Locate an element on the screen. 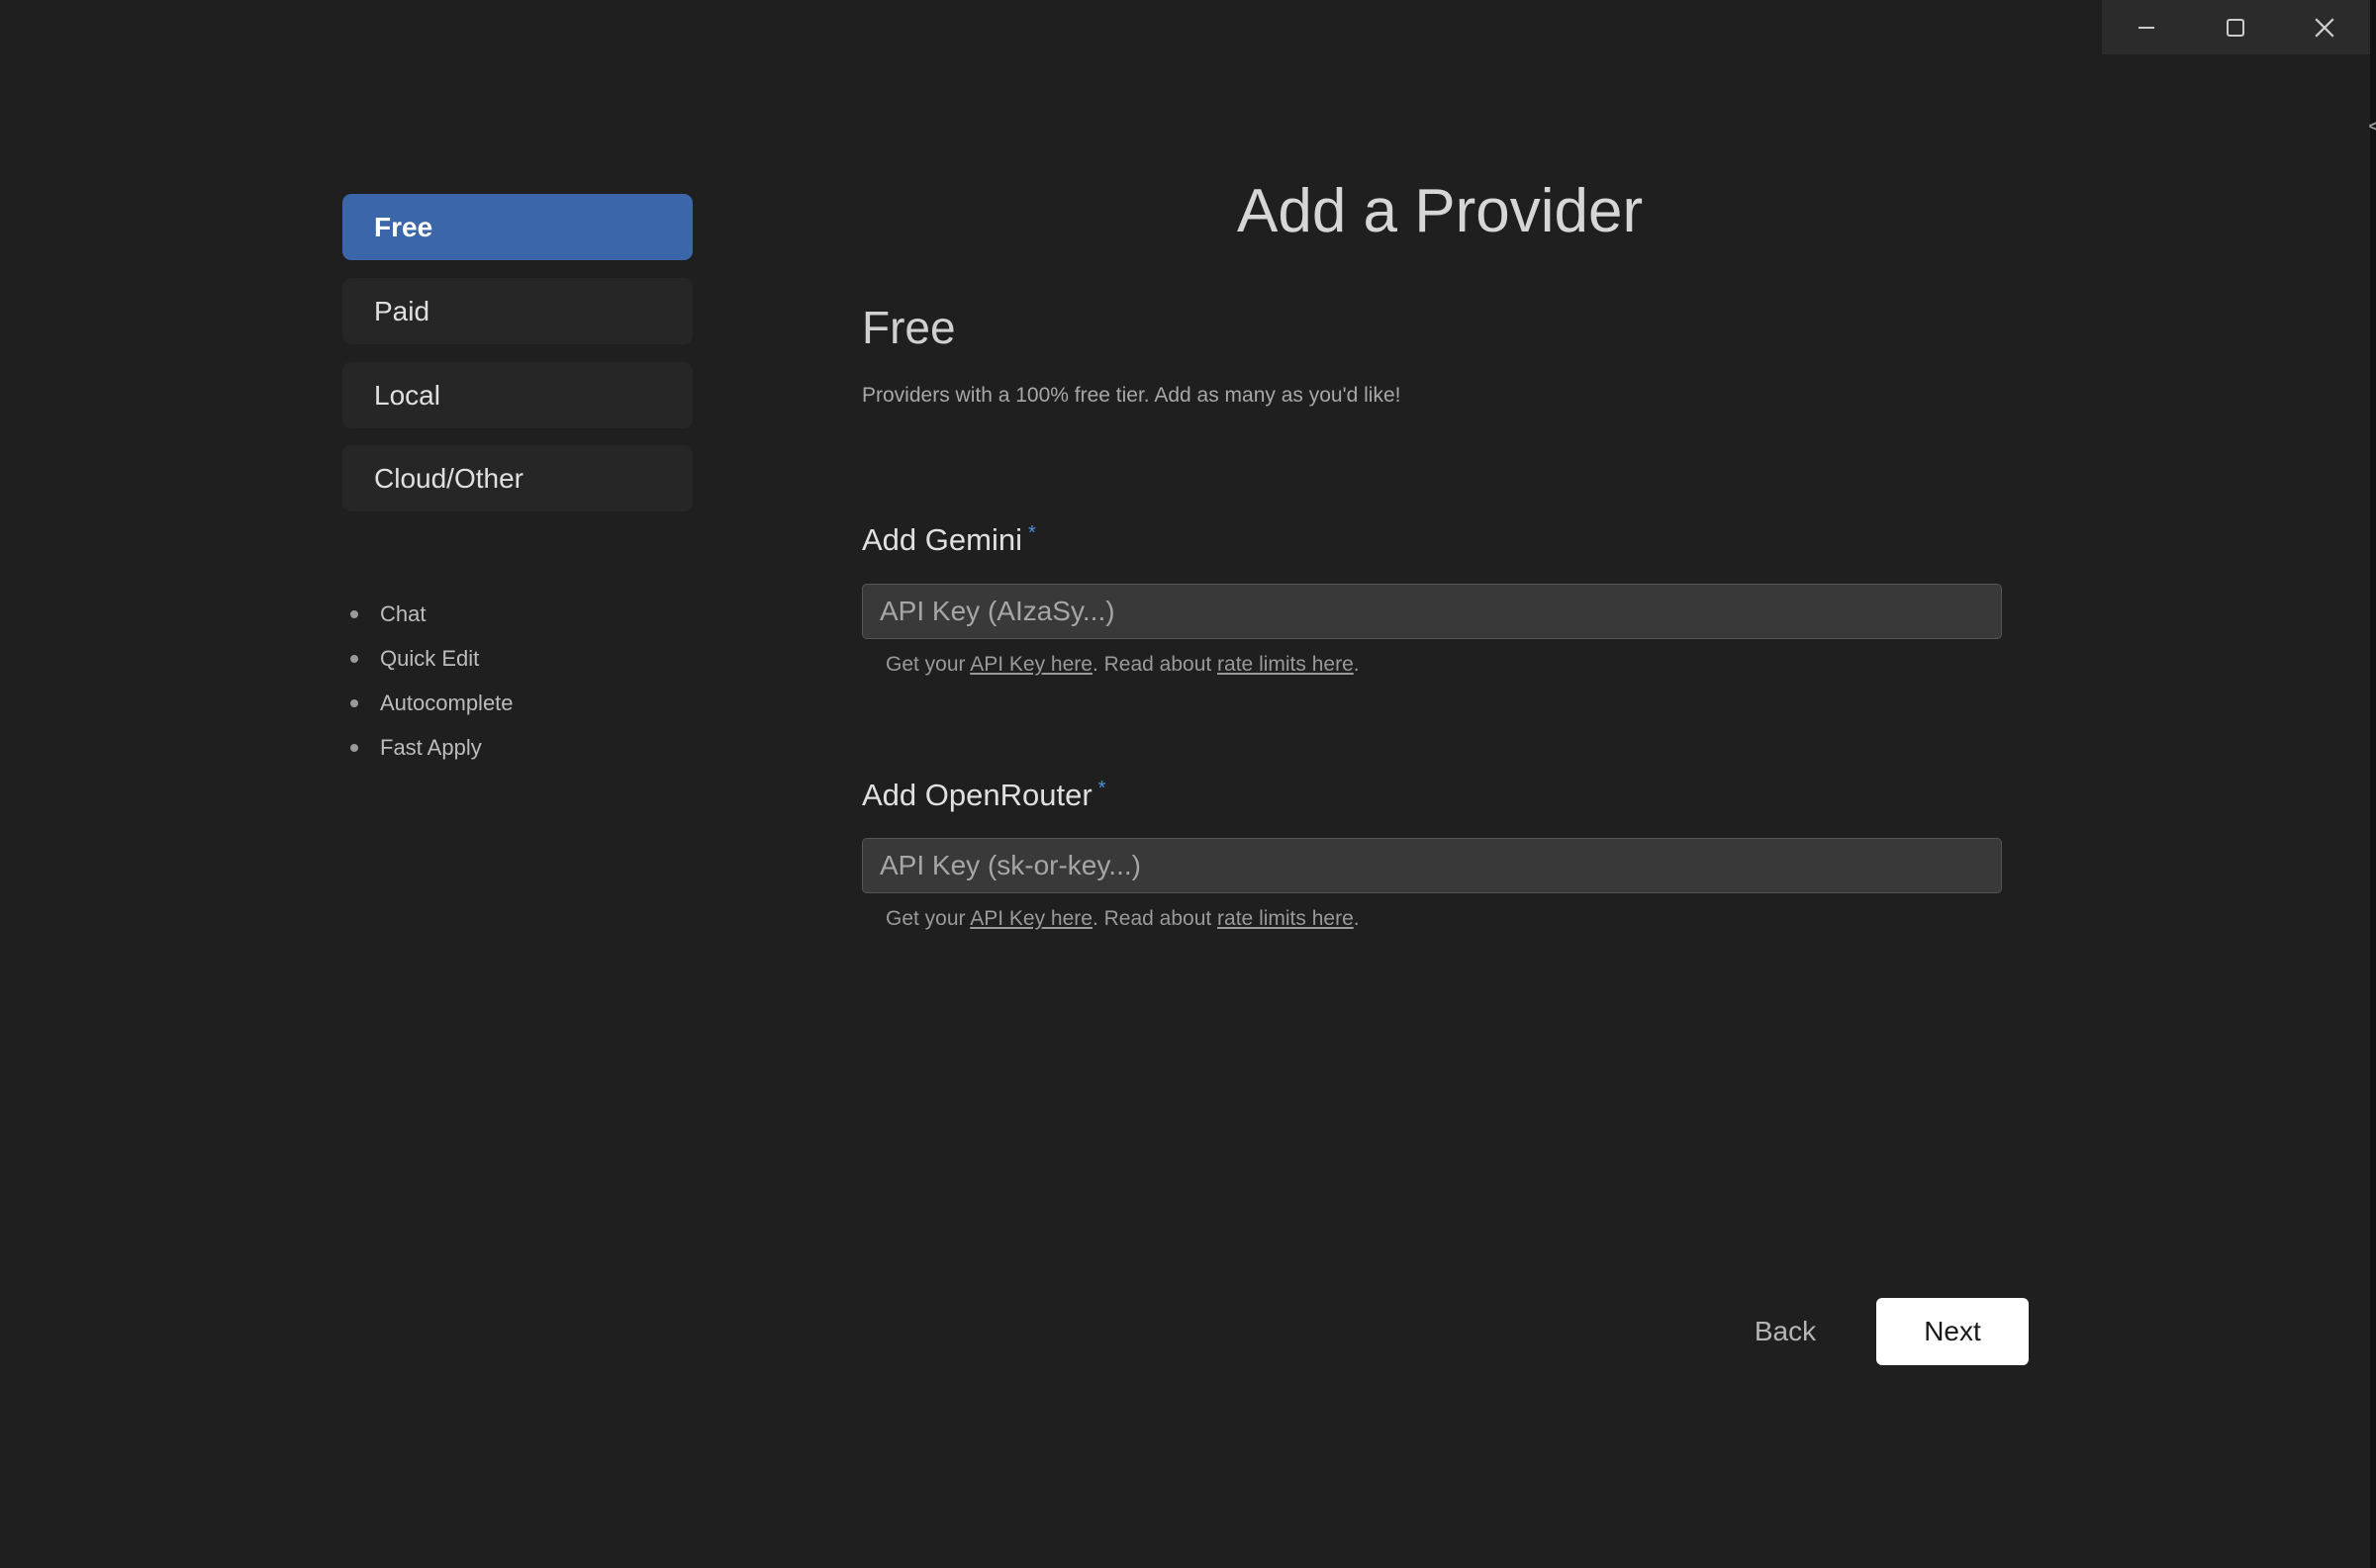 This screenshot has height=1568, width=2376. gemini-rate-limits-link: rate limits here is located at coordinates (1285, 664).